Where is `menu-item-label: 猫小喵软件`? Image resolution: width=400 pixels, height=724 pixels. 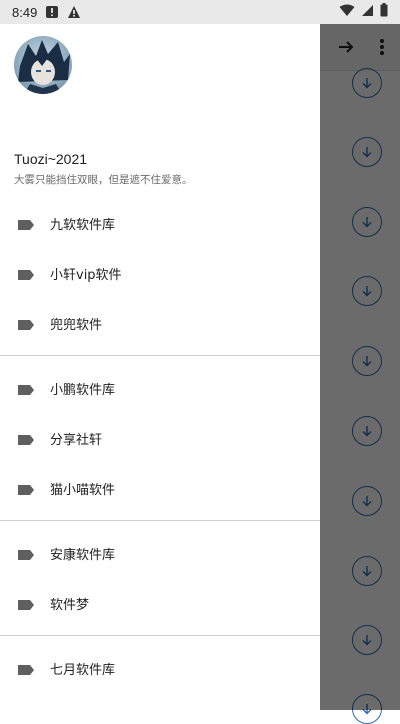 menu-item-label: 猫小喵软件 is located at coordinates (83, 490).